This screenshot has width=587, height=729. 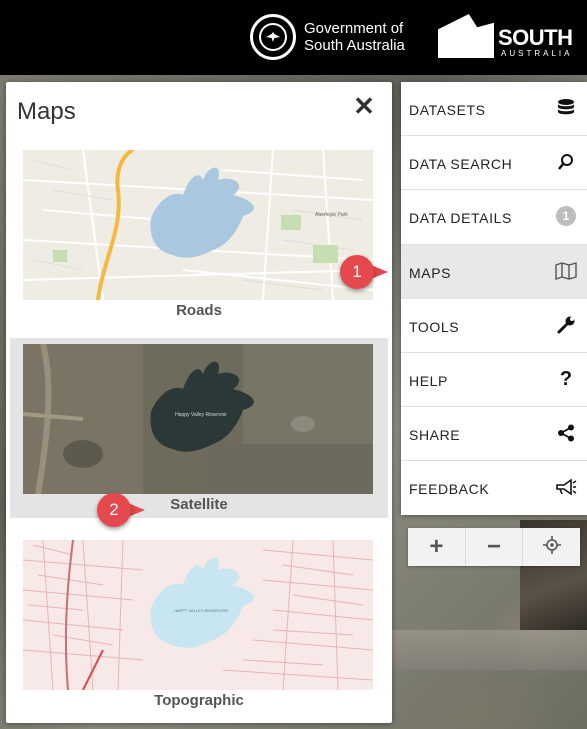 What do you see at coordinates (199, 700) in the screenshot?
I see `map-option-label-topographic: Topographic` at bounding box center [199, 700].